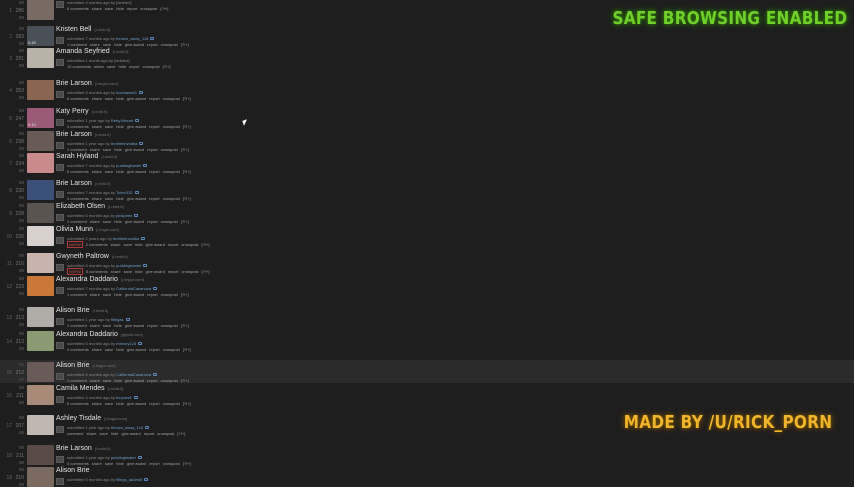 The width and height of the screenshot is (854, 487). What do you see at coordinates (122, 120) in the screenshot?
I see `author-link: RetryVtheart` at bounding box center [122, 120].